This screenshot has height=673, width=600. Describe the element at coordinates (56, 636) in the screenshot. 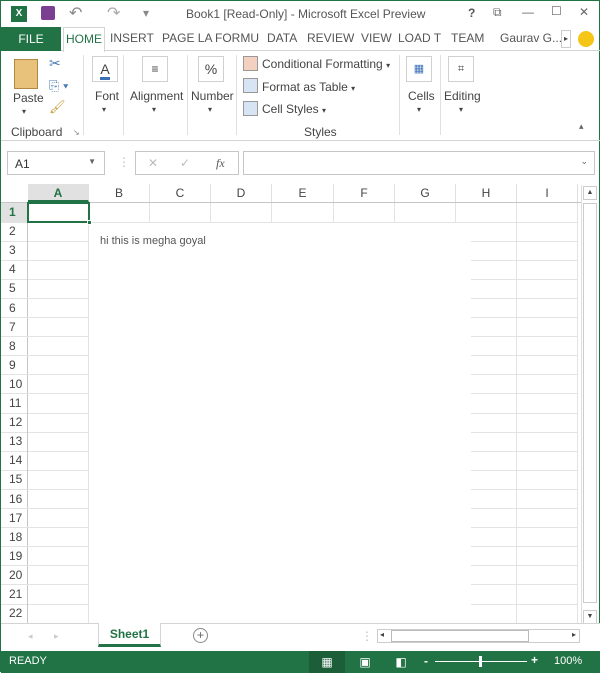

I see `next-sheet-icon: ▸` at that location.